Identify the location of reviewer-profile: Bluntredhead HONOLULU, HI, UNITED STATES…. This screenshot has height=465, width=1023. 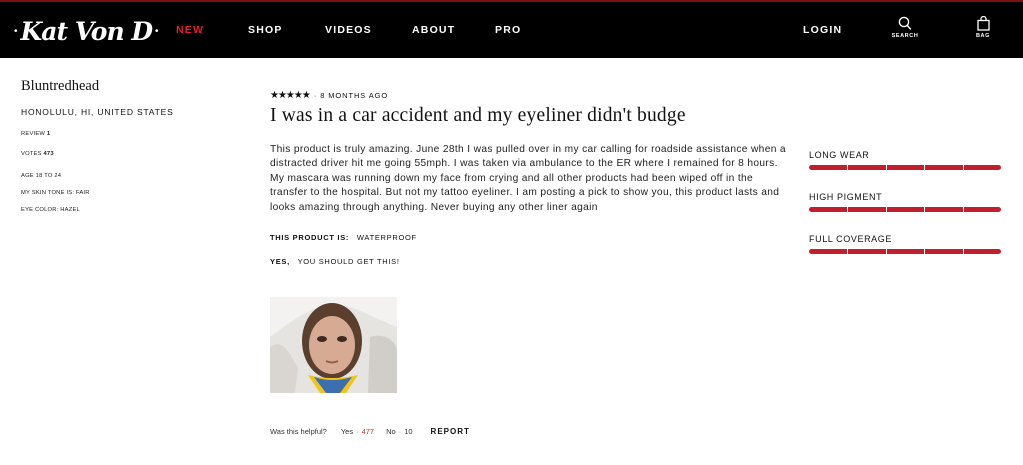
(121, 145).